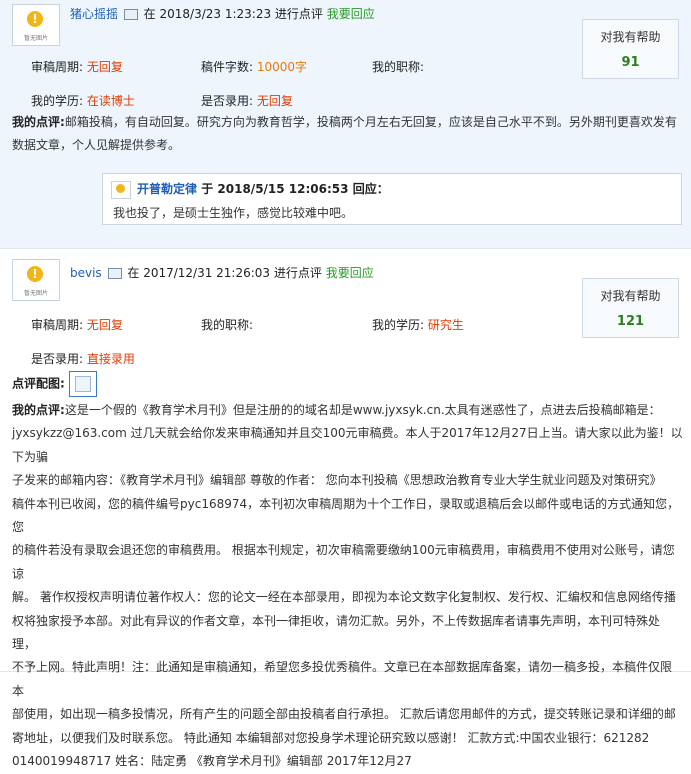  I want to click on author-name: 猪心摇摇, so click(94, 14).